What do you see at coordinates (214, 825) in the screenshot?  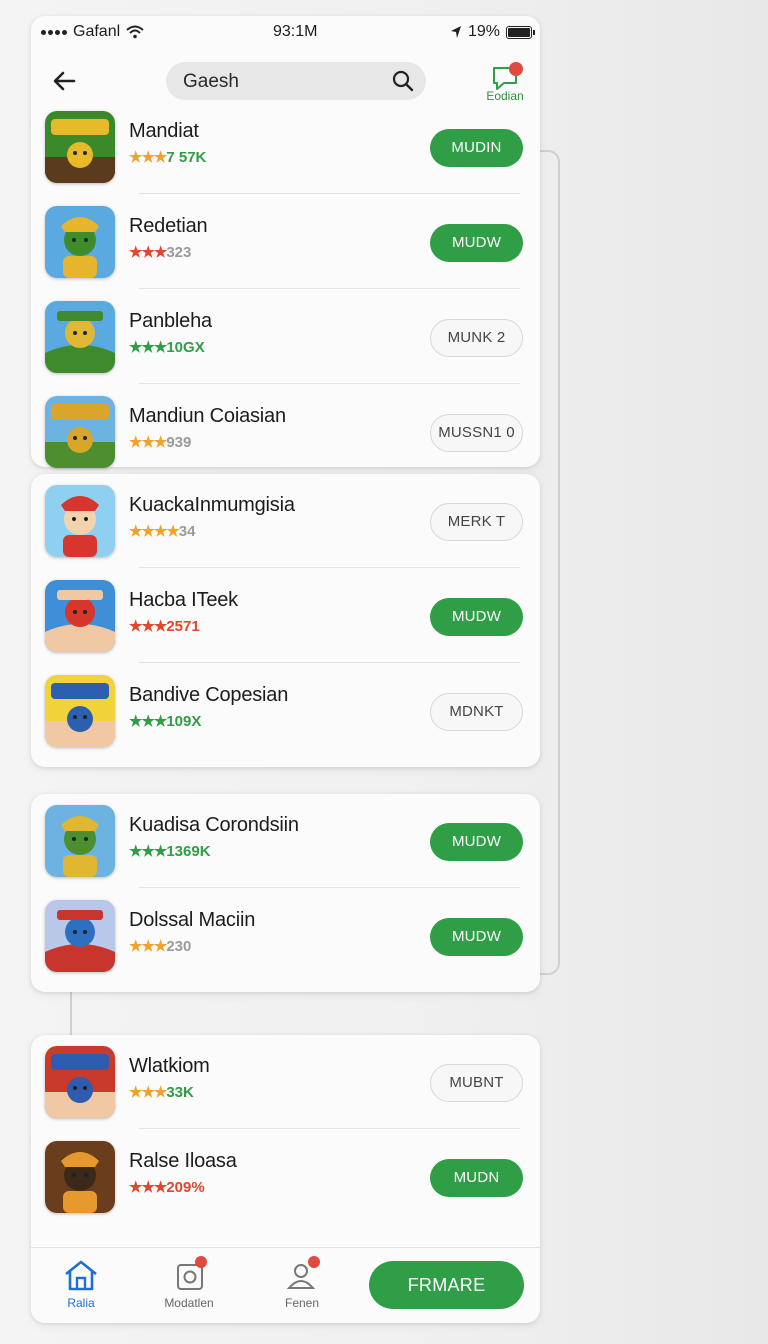 I see `app-name: Kuadisa Corondsiin` at bounding box center [214, 825].